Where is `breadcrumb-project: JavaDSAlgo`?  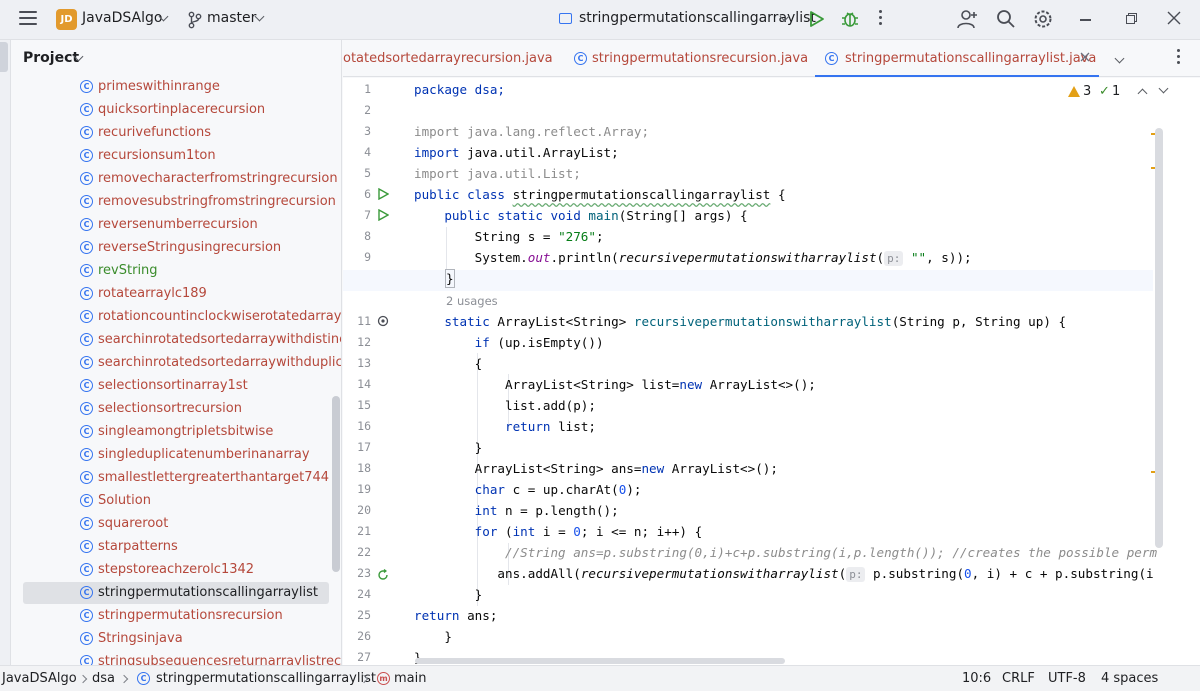 breadcrumb-project: JavaDSAlgo is located at coordinates (39, 678).